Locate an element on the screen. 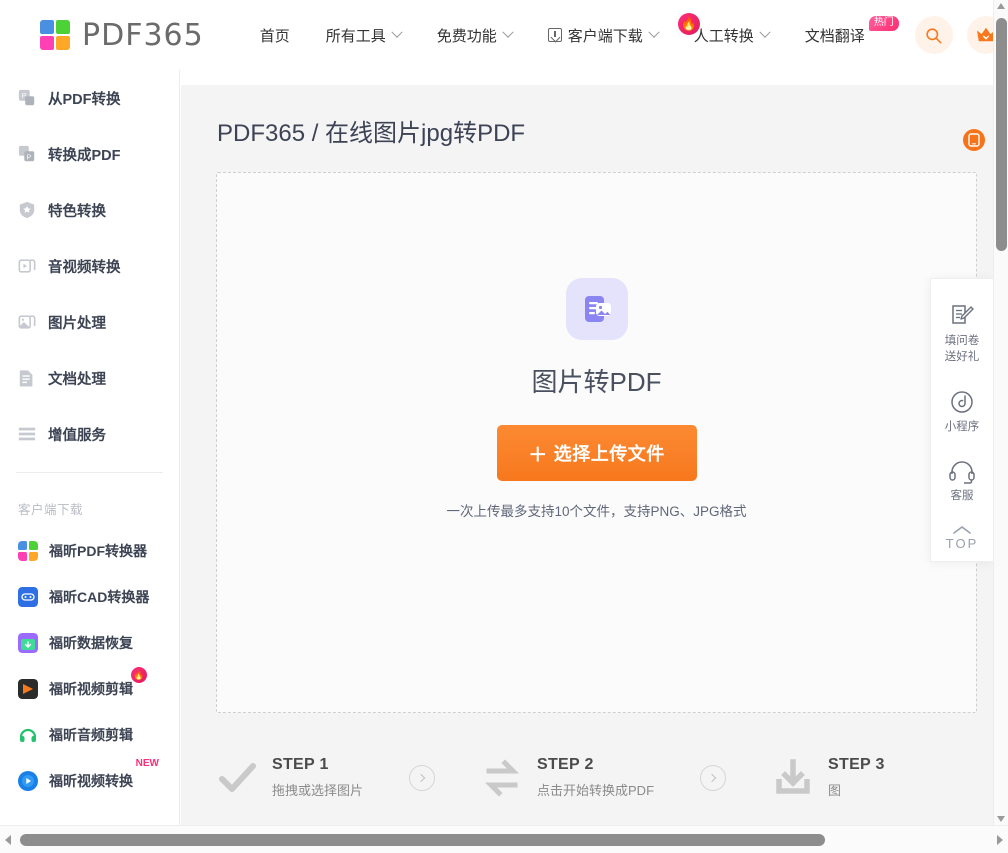 This screenshot has width=1008, height=853. sidebar-app-foxit-audio-edit: 福昕音频剪辑 is located at coordinates (89, 735).